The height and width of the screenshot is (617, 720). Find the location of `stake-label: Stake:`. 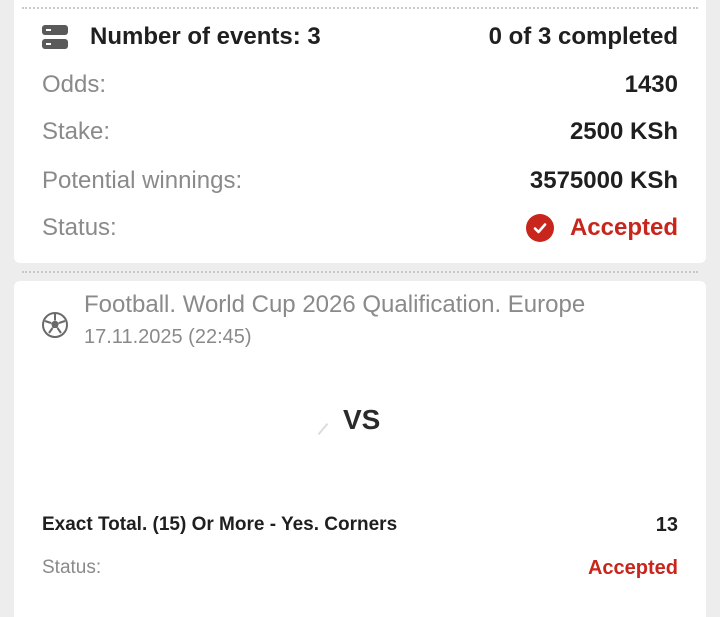

stake-label: Stake: is located at coordinates (76, 131).